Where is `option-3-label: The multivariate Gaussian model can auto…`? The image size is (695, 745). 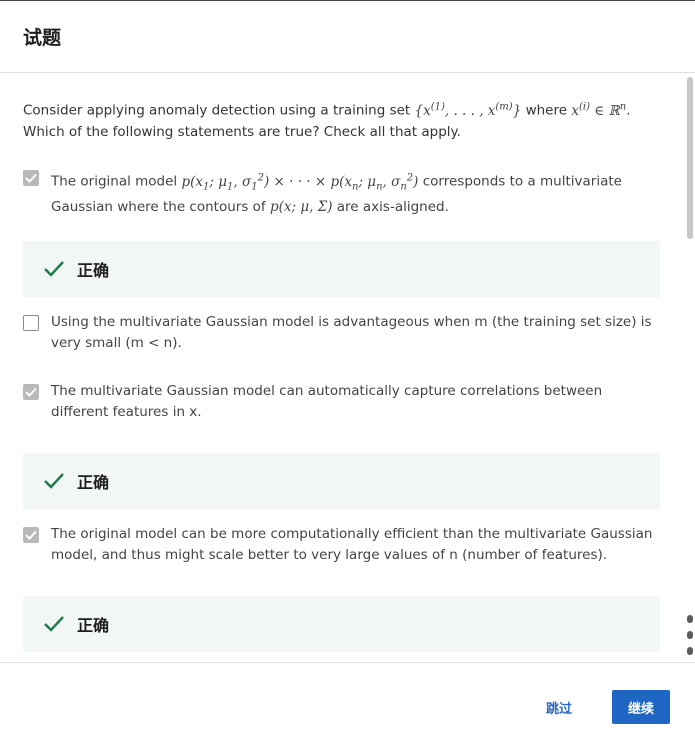
option-3-label: The multivariate Gaussian model can auto… is located at coordinates (327, 401).